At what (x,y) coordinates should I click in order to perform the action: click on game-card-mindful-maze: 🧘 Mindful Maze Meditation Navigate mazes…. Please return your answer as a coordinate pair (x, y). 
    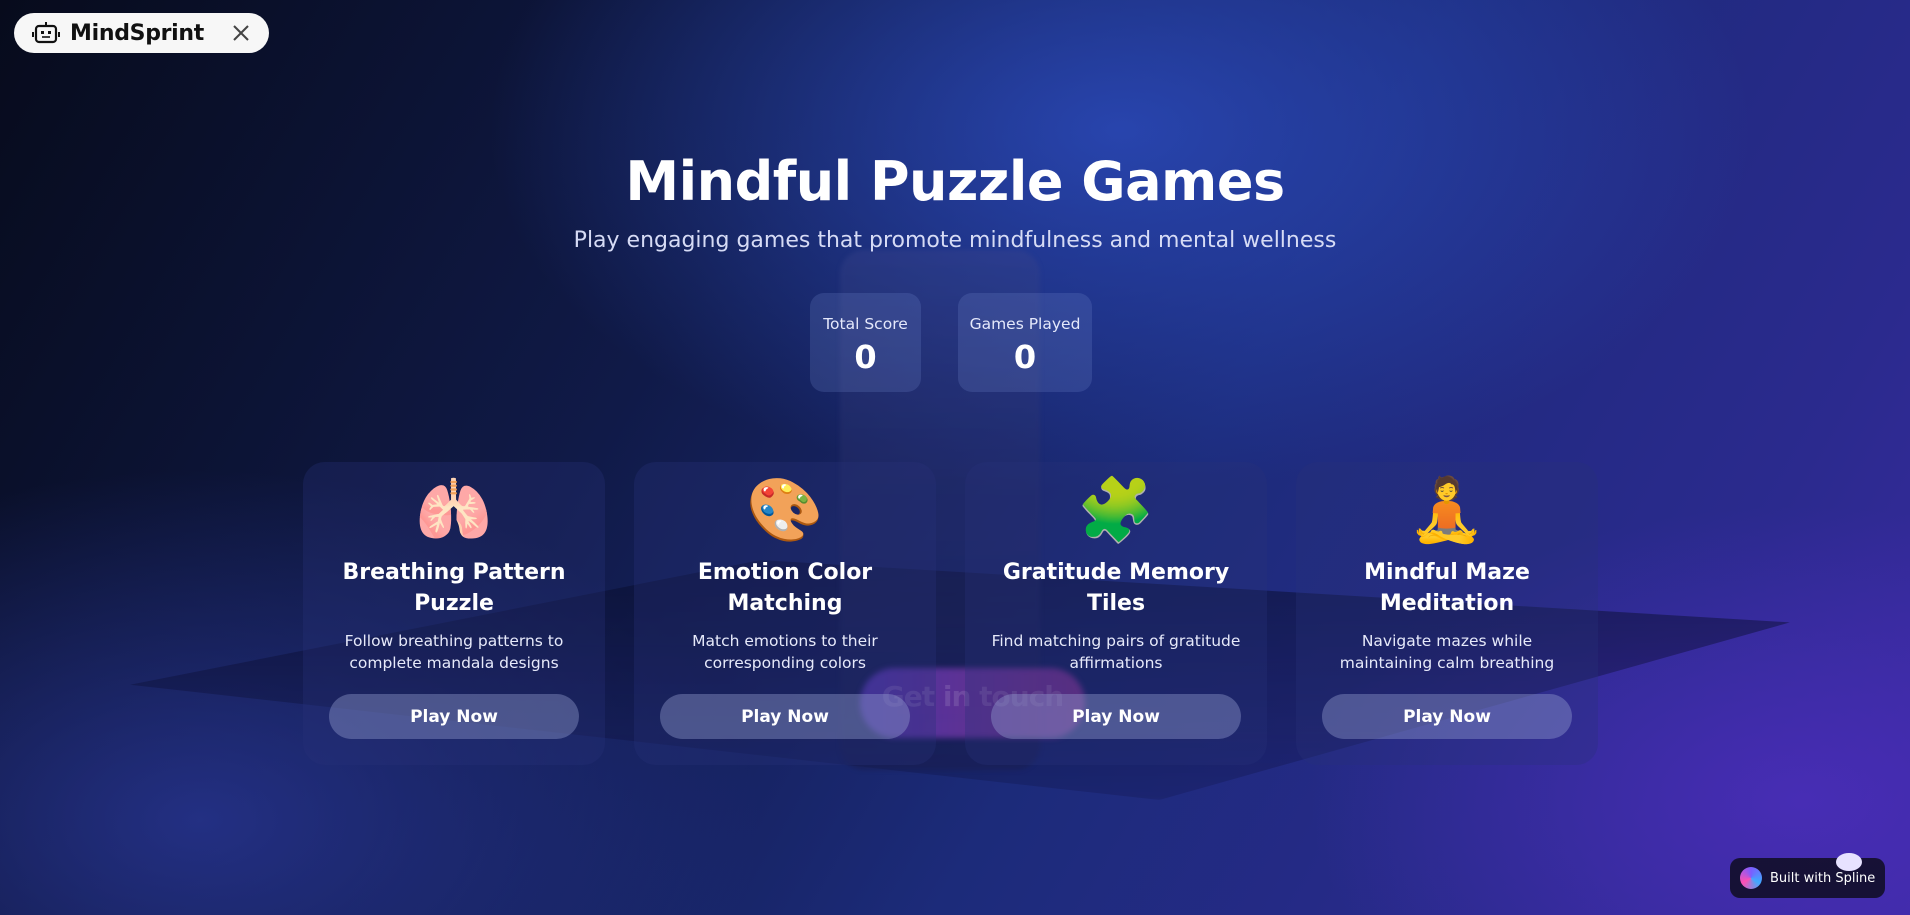
    Looking at the image, I should click on (1447, 613).